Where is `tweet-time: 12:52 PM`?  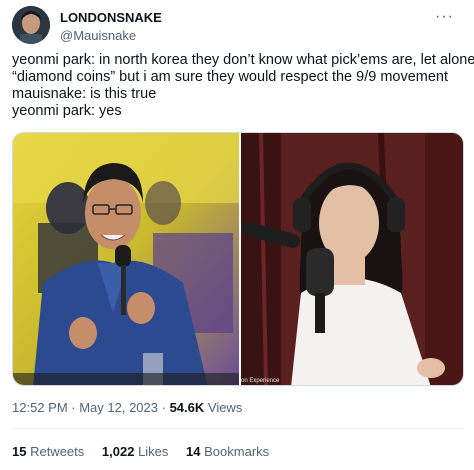 tweet-time: 12:52 PM is located at coordinates (40, 407).